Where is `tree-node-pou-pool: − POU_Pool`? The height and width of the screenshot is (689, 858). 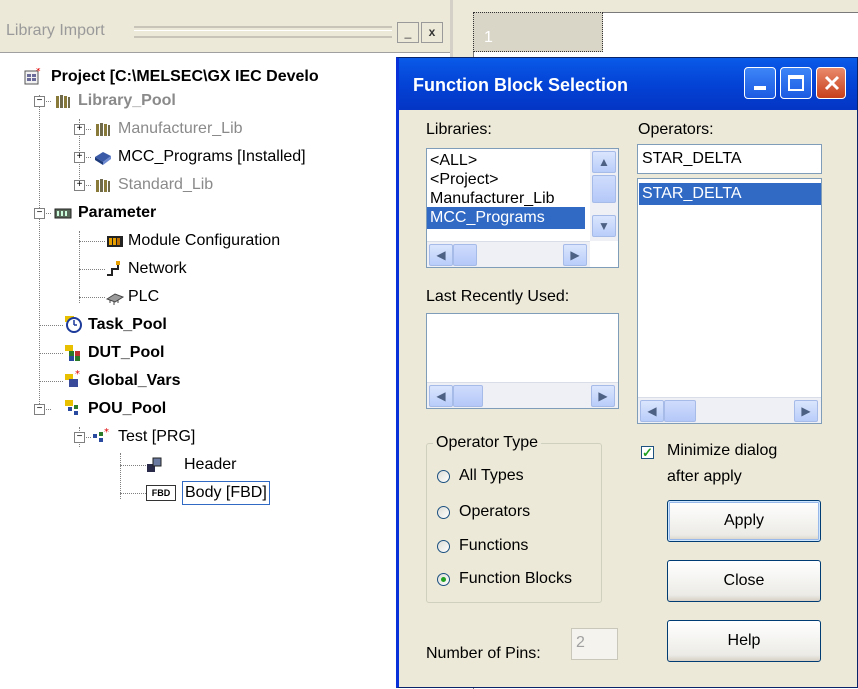
tree-node-pou-pool: − POU_Pool is located at coordinates (134, 409).